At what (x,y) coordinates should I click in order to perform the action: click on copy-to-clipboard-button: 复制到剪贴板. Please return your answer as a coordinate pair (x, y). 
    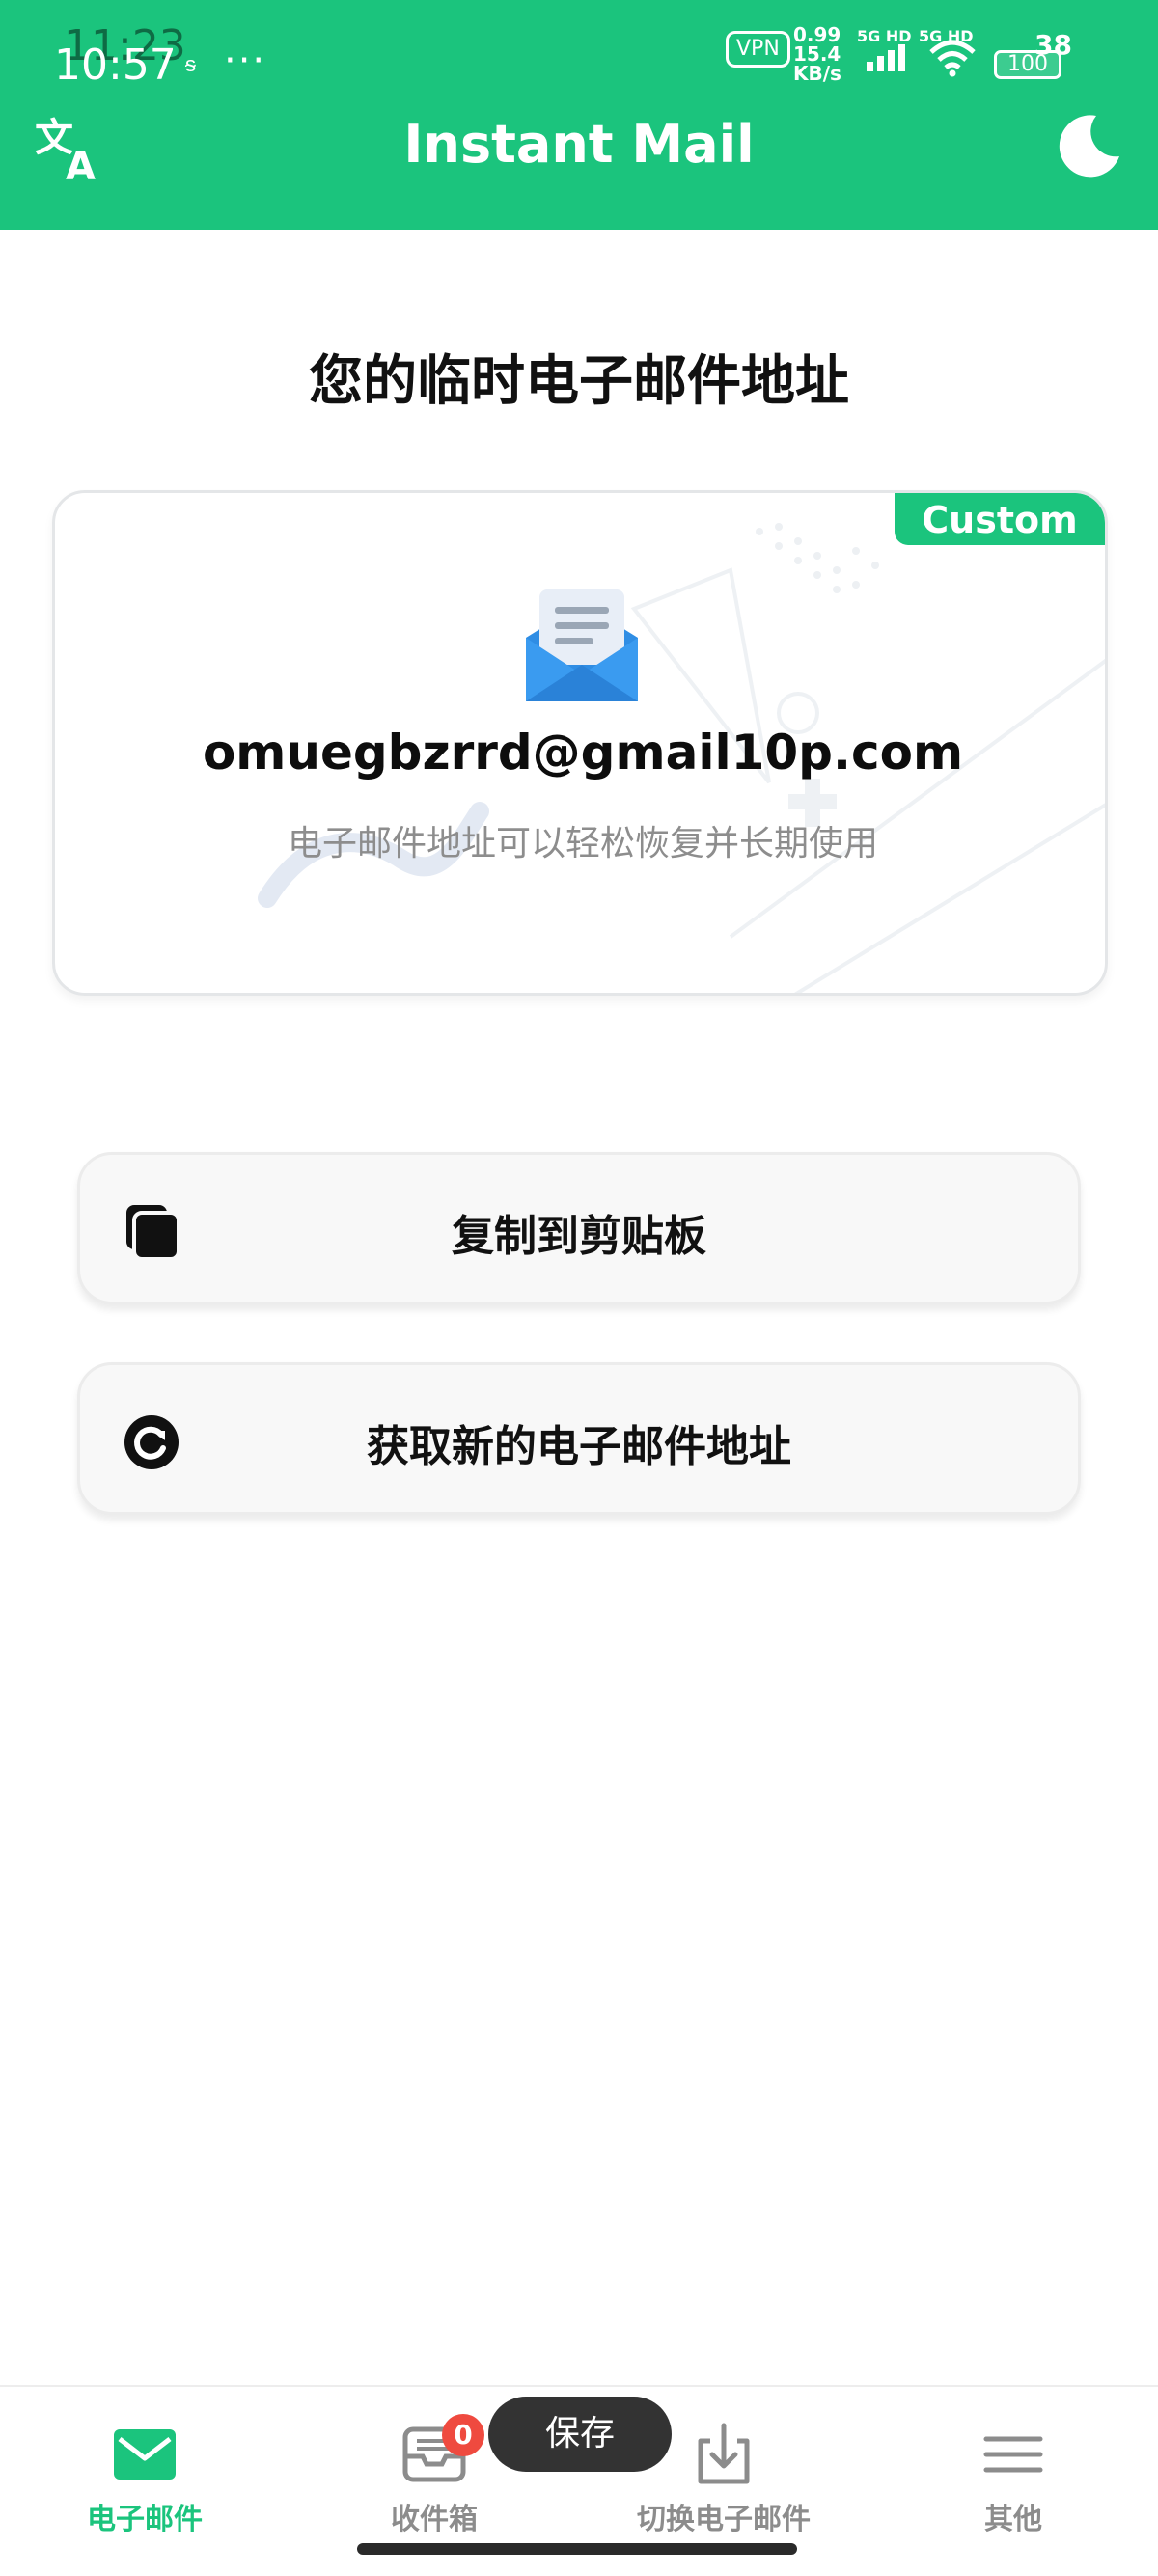
    Looking at the image, I should click on (579, 1228).